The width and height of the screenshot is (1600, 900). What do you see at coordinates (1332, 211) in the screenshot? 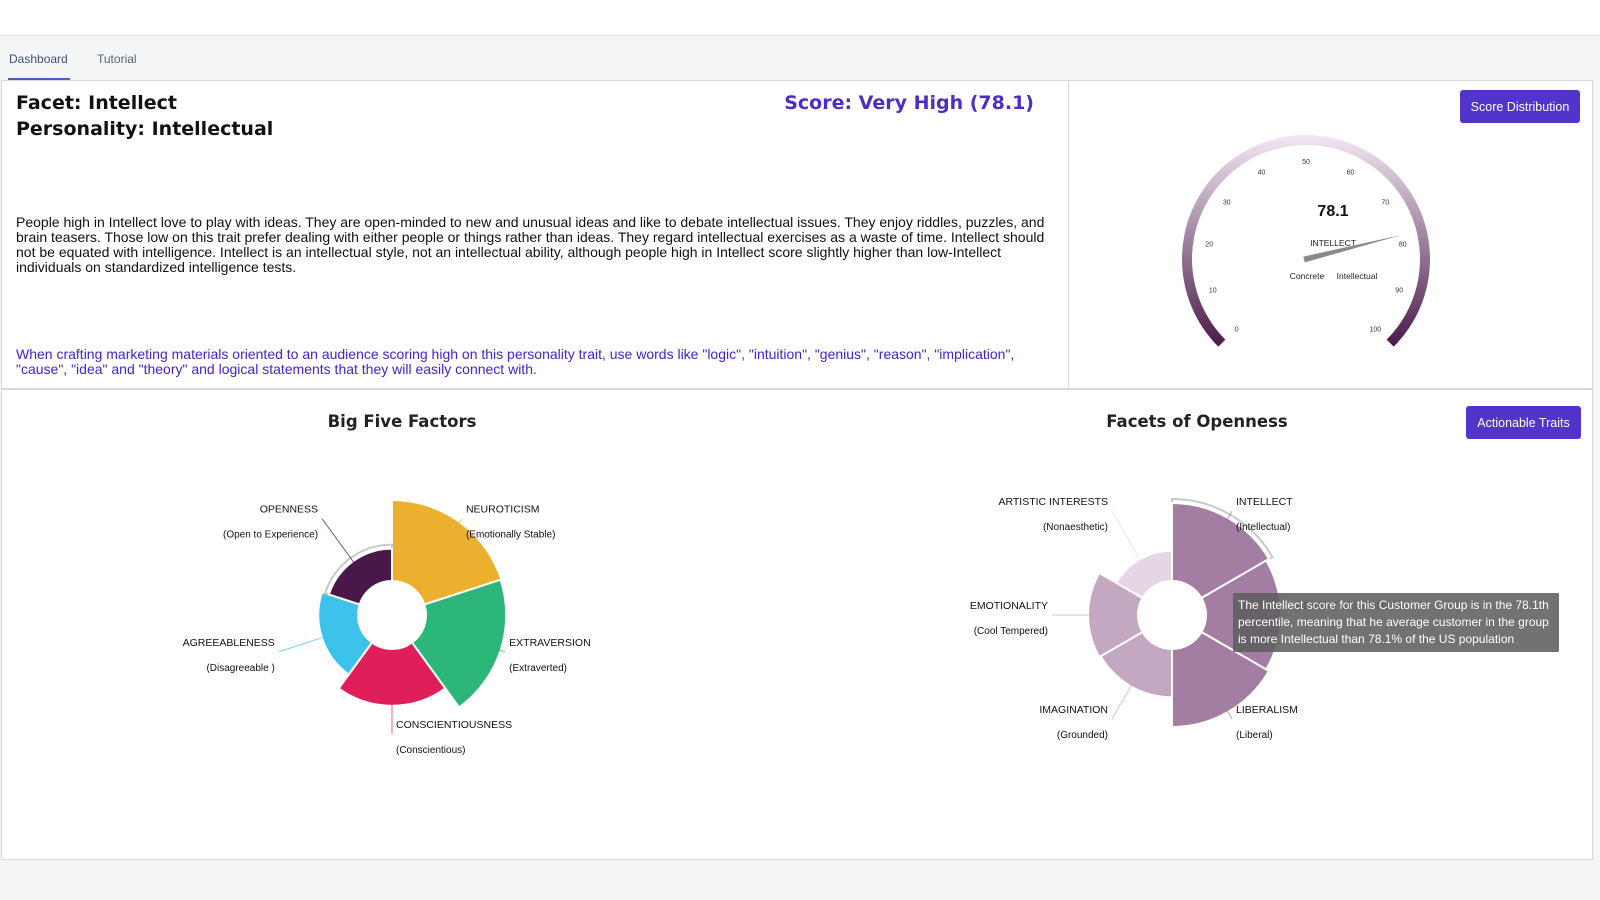
I see `gauge-value: 78.1` at bounding box center [1332, 211].